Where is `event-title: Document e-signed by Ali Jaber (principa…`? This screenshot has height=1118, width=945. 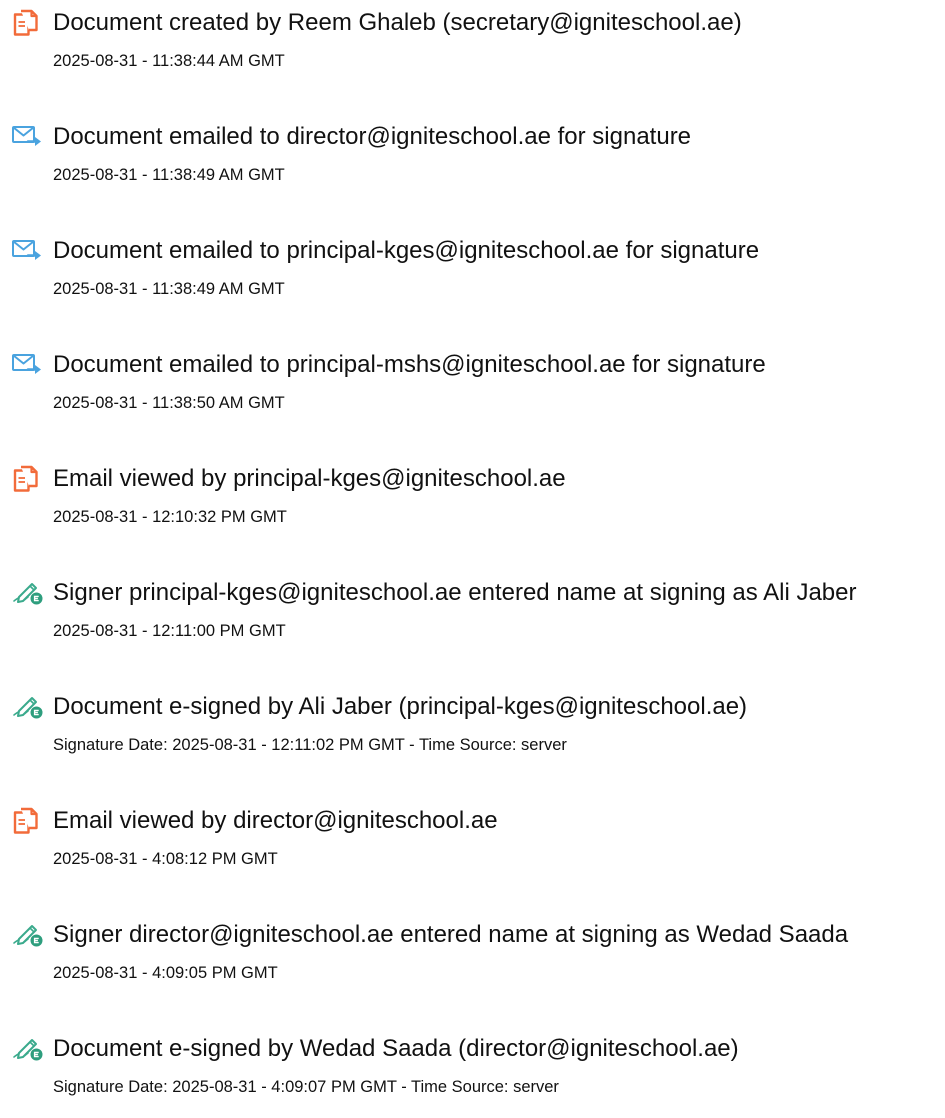
event-title: Document e-signed by Ali Jaber (principa… is located at coordinates (400, 706).